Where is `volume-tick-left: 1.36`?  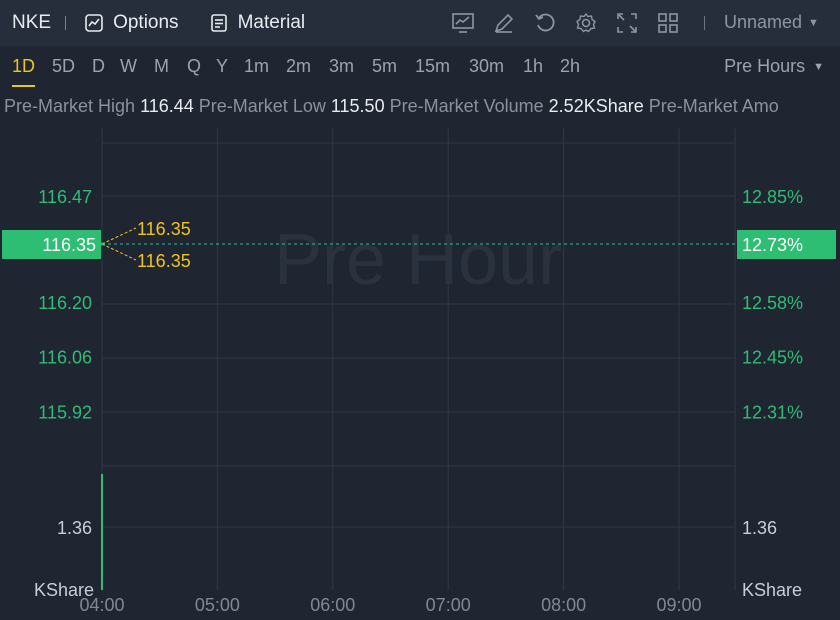
volume-tick-left: 1.36 is located at coordinates (74, 528).